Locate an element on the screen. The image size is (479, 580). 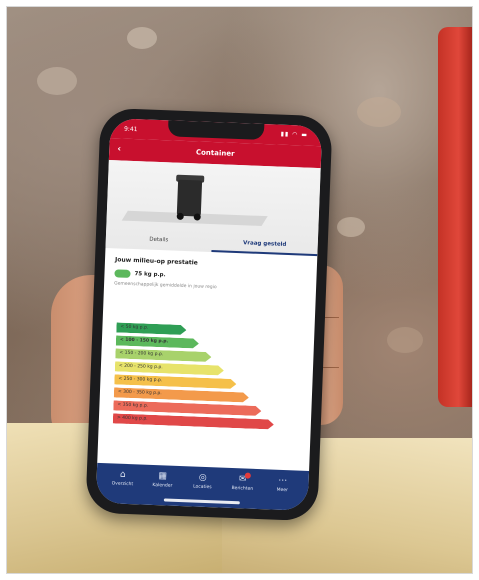
bell-icon: ✉ is located at coordinates (242, 479).